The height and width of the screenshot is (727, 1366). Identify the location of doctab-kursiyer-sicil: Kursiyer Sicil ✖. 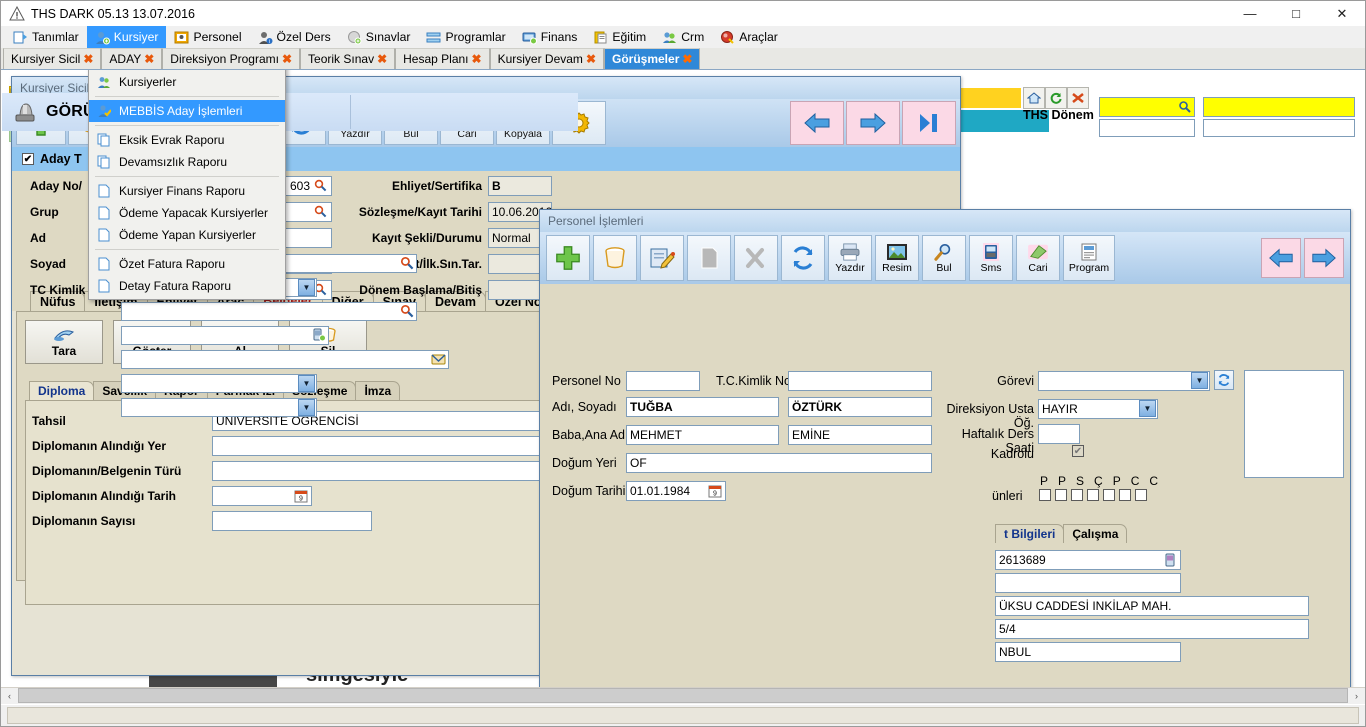
(52, 58).